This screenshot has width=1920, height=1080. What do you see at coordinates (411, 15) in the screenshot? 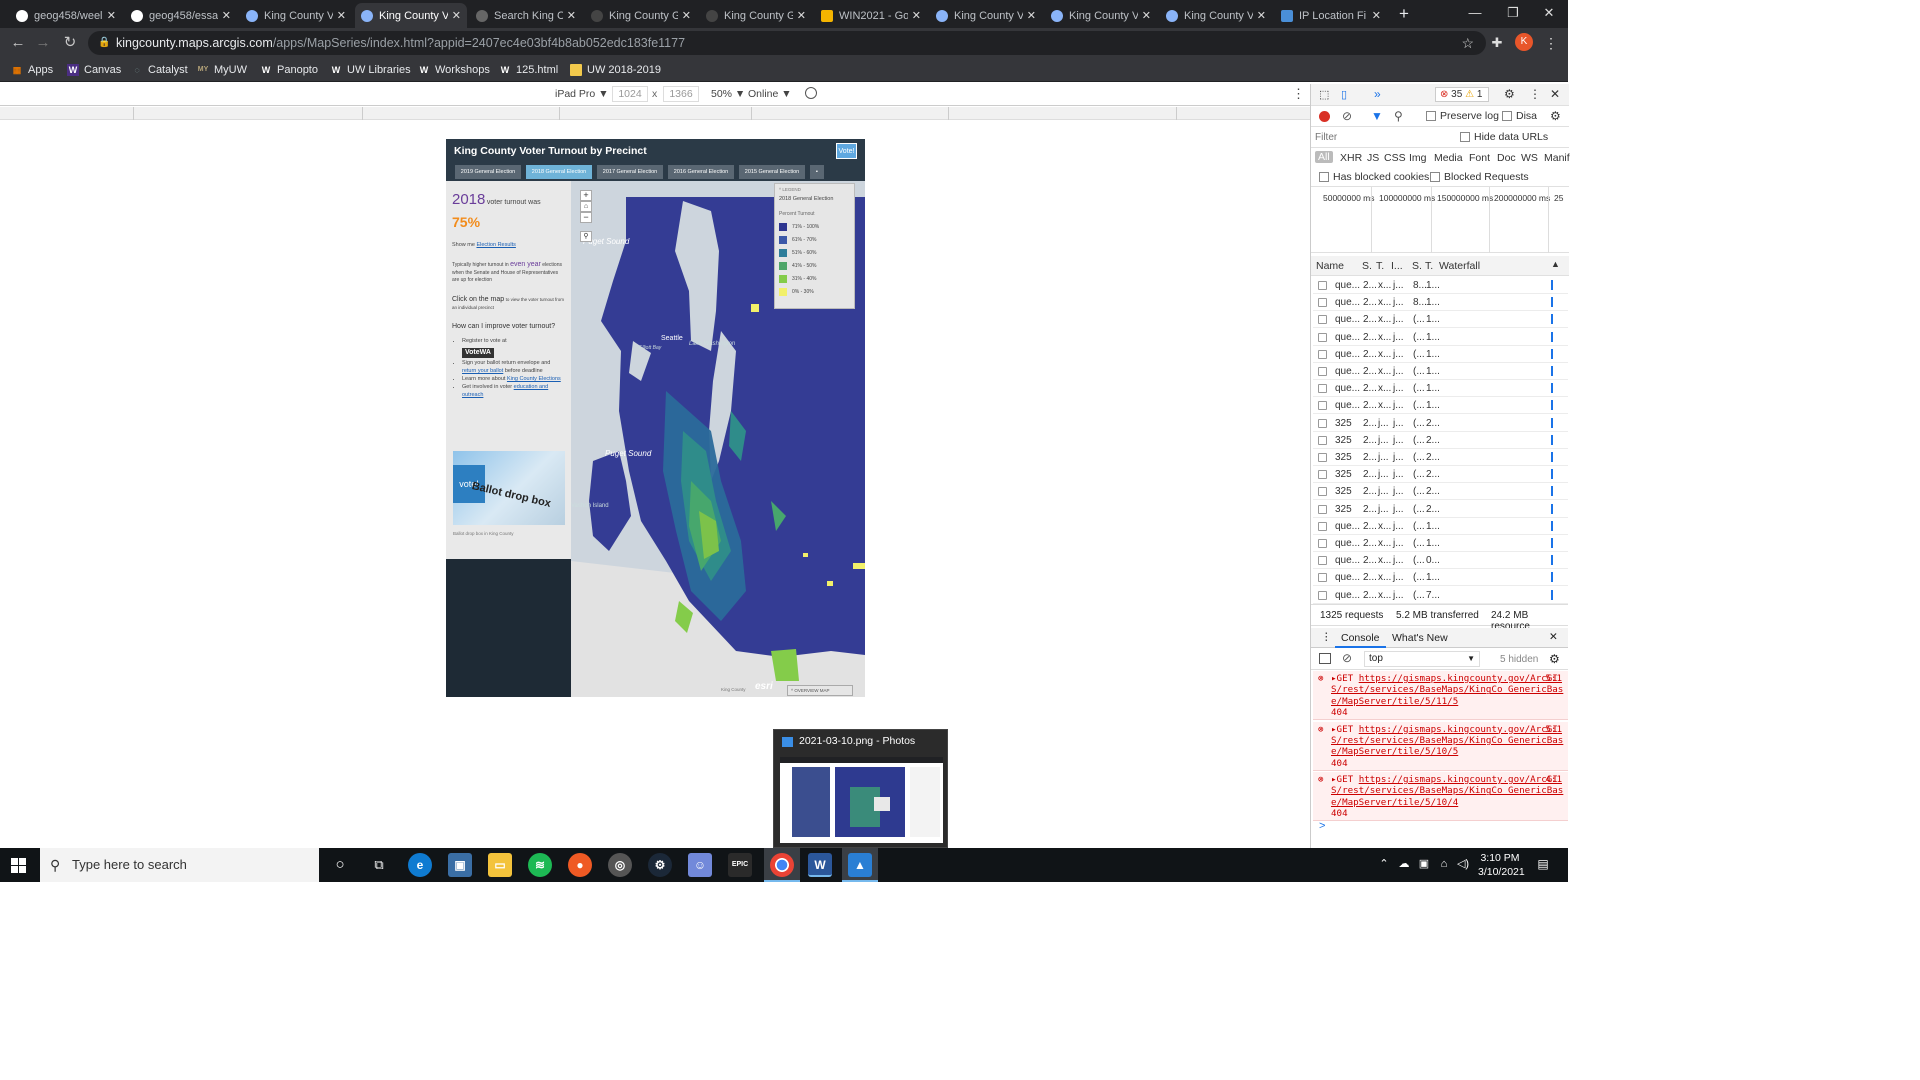
I see `browser-tab-active: King County V ✕` at bounding box center [411, 15].